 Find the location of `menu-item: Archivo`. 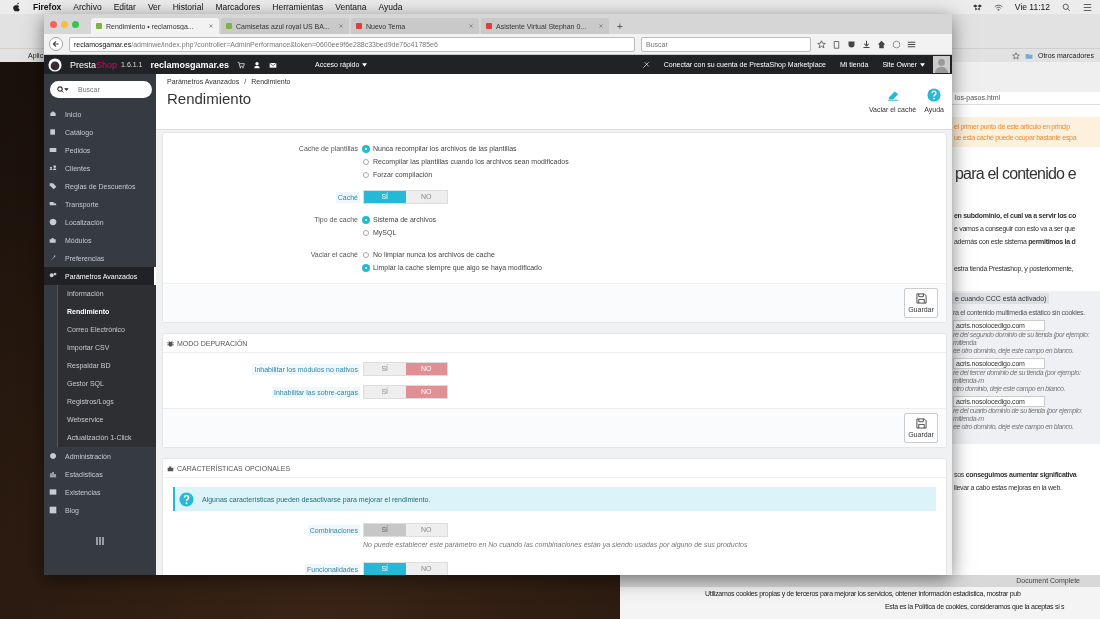

menu-item: Archivo is located at coordinates (87, 7).